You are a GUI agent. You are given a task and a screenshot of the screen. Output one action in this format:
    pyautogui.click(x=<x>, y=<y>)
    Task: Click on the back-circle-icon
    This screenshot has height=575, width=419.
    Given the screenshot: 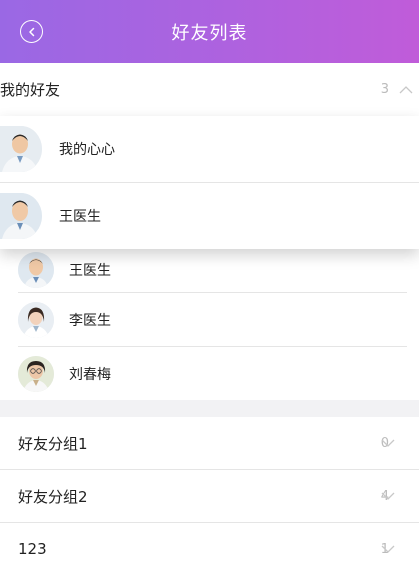 What is the action you would take?
    pyautogui.click(x=31, y=31)
    